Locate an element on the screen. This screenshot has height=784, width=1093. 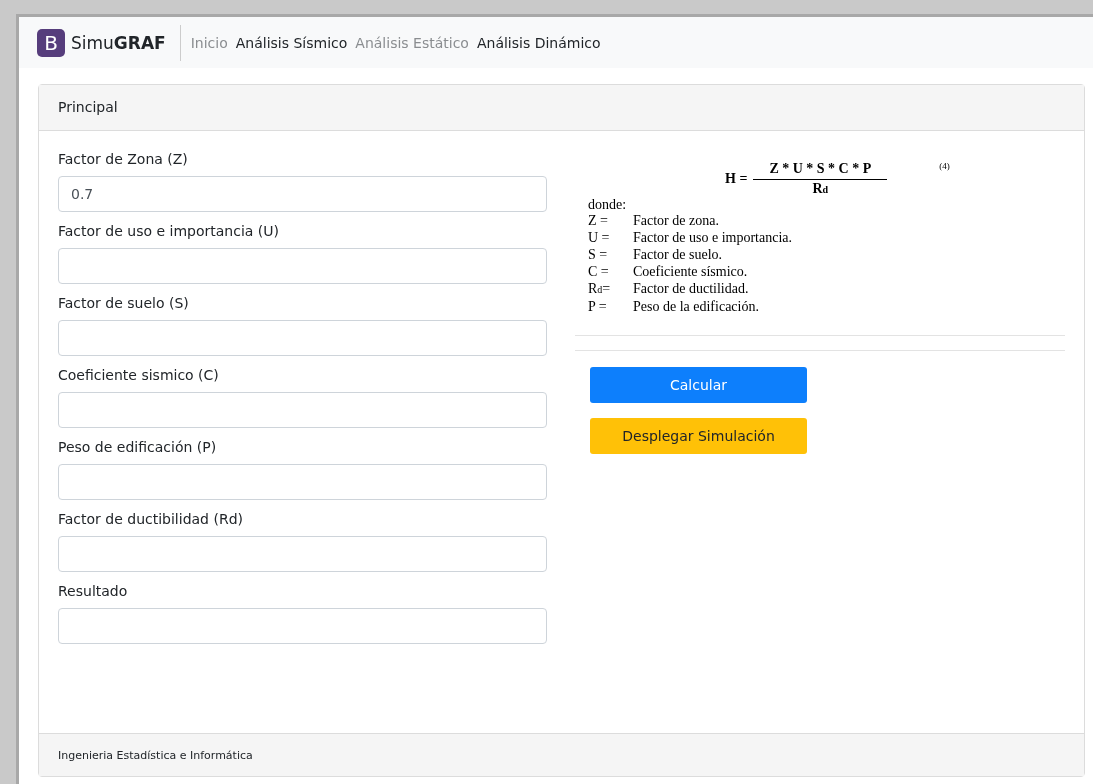
formula-text: Factor de zona. is located at coordinates (676, 220).